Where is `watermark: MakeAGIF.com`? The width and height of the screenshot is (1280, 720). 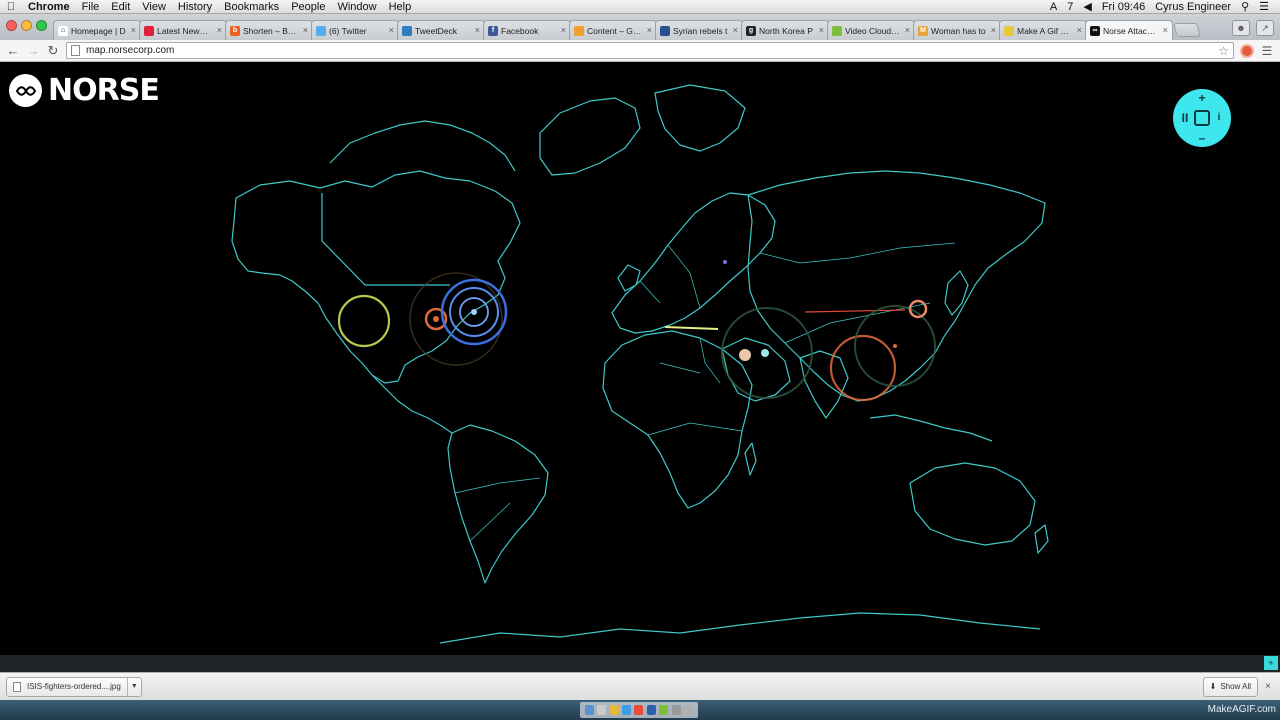
watermark: MakeAGIF.com is located at coordinates (1241, 709).